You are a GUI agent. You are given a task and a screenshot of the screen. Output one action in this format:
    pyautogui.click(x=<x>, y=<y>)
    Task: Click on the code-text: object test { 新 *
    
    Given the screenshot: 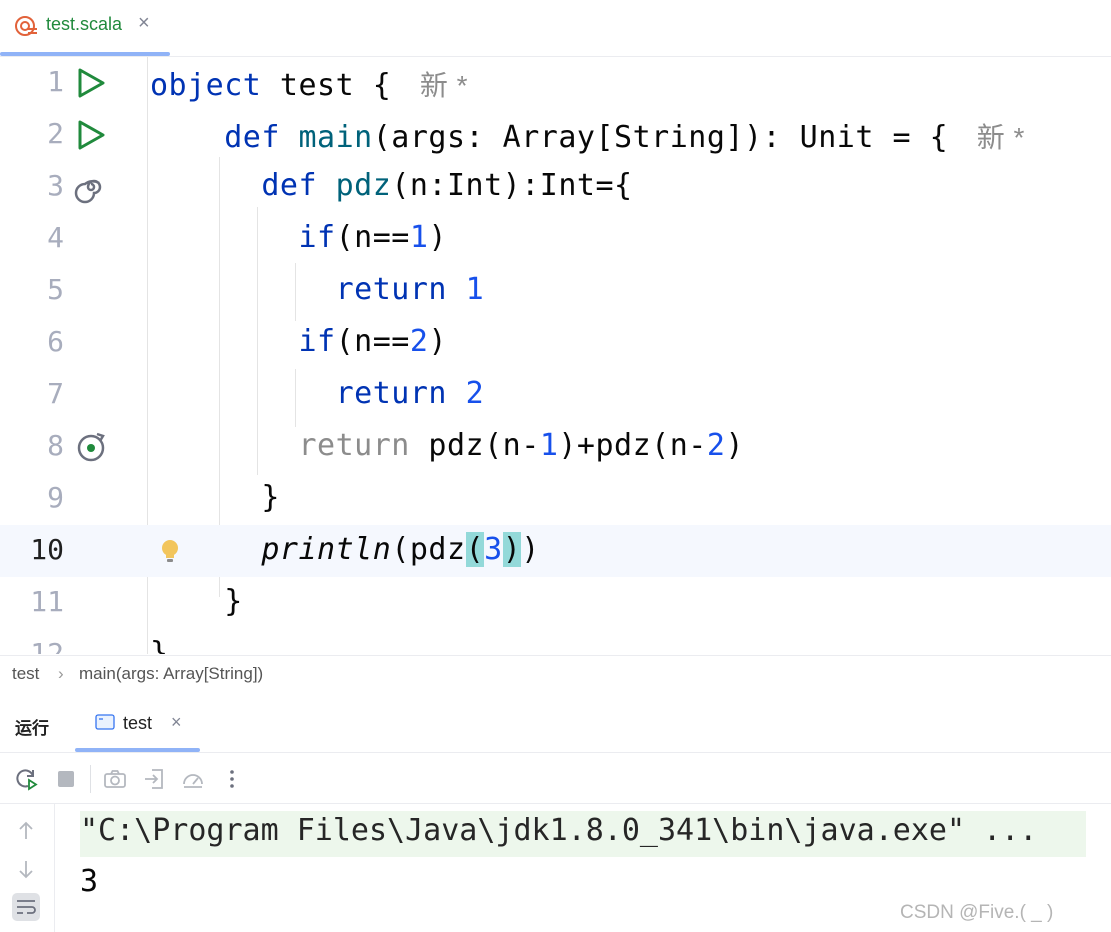 What is the action you would take?
    pyautogui.click(x=309, y=85)
    